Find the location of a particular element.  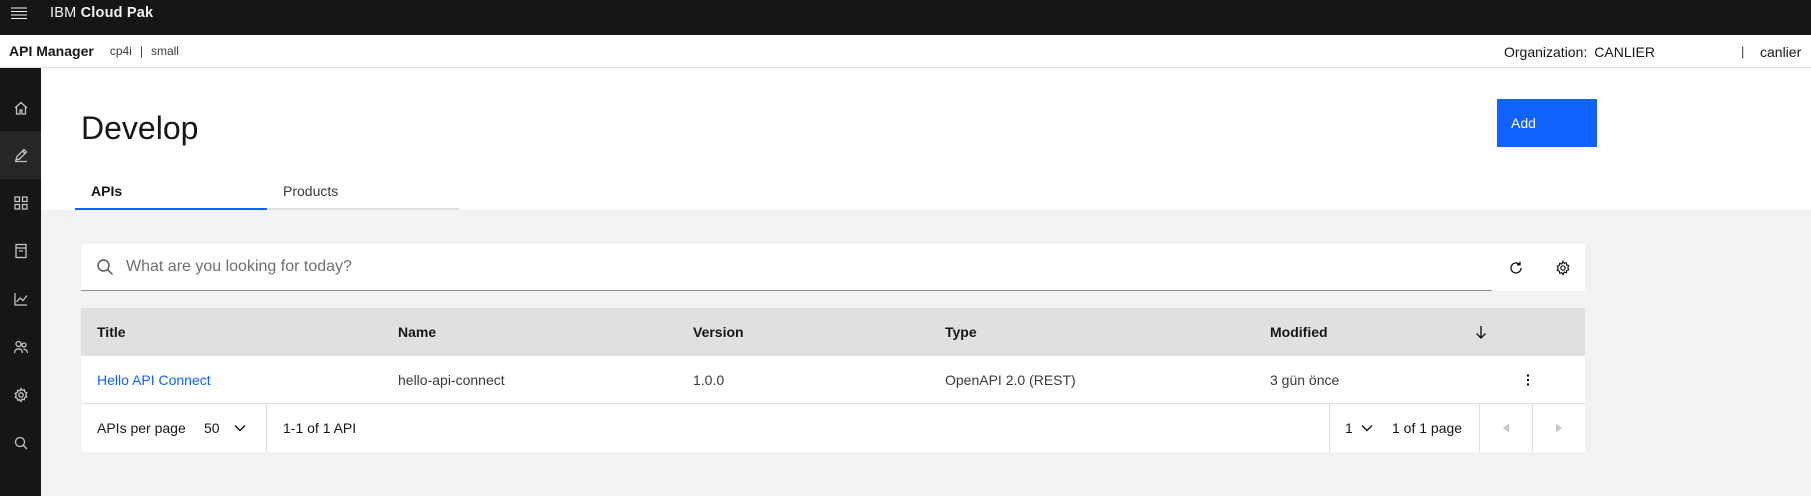

sort-button is located at coordinates (1481, 332).